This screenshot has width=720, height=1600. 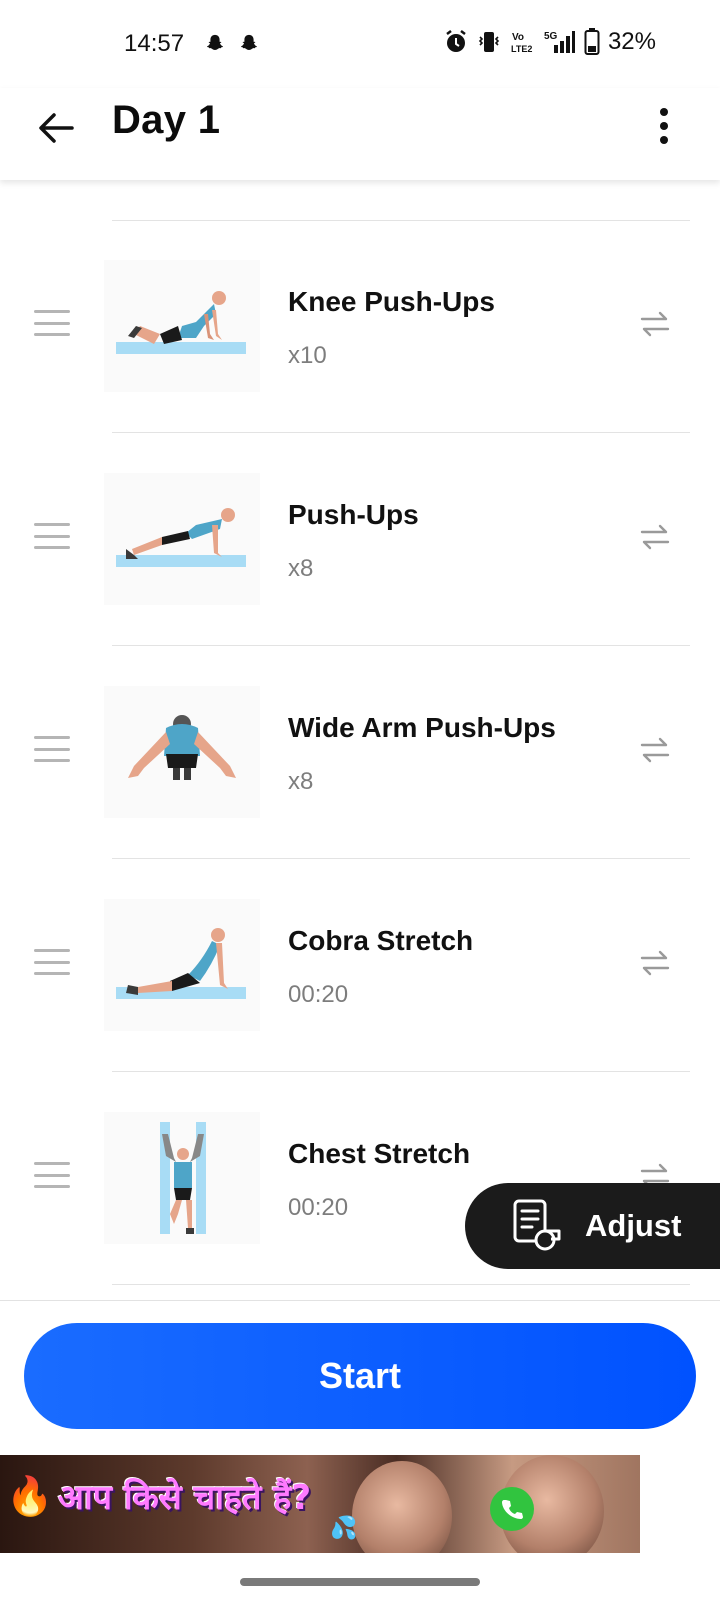 What do you see at coordinates (56, 128) in the screenshot?
I see `arrow-left-icon` at bounding box center [56, 128].